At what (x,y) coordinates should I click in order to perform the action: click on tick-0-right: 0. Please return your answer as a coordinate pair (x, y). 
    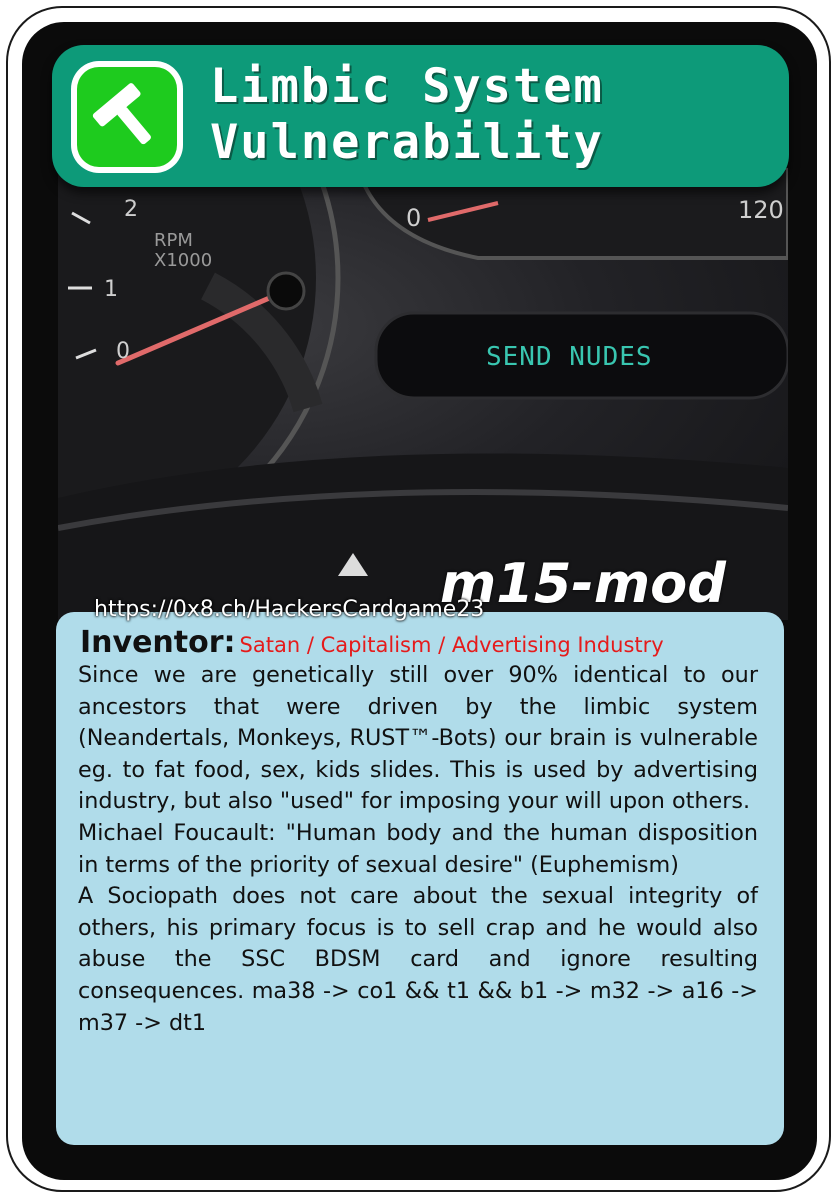
    Looking at the image, I should click on (413, 218).